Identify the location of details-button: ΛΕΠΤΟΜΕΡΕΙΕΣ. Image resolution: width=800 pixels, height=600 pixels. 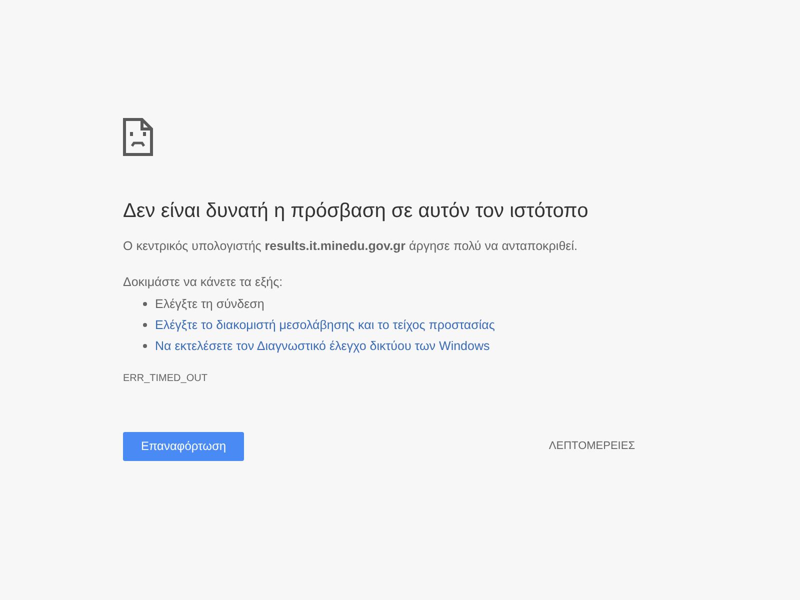
(593, 446).